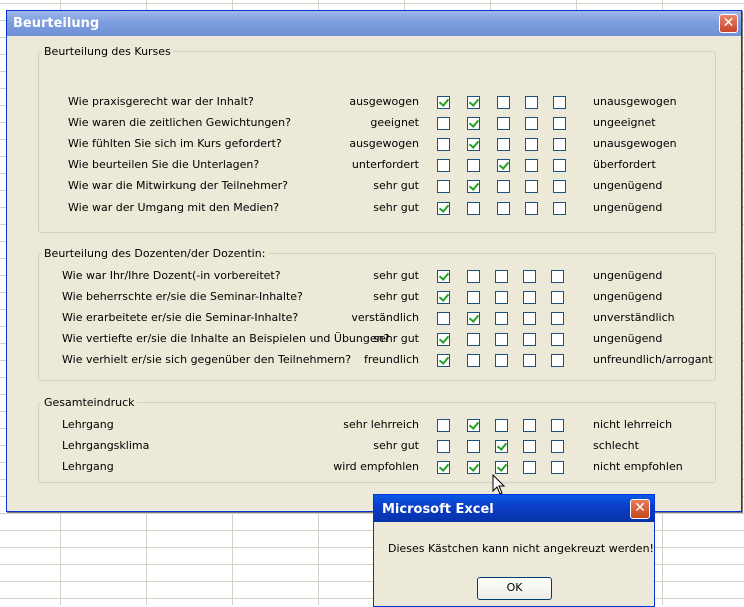 The width and height of the screenshot is (744, 607). I want to click on scale-right-label: unfreundlich/arrogant, so click(653, 359).